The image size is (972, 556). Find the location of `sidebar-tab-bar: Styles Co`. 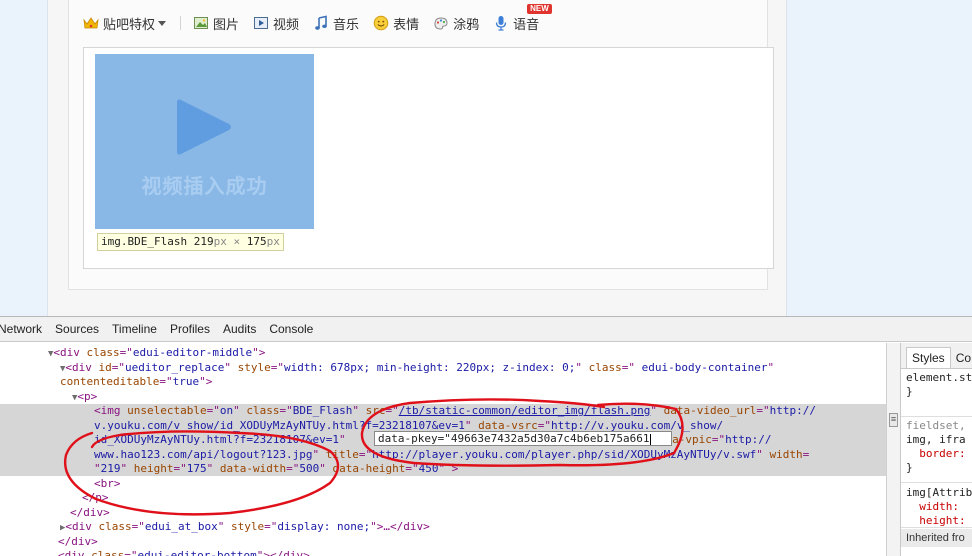

sidebar-tab-bar: Styles Co is located at coordinates (936, 356).